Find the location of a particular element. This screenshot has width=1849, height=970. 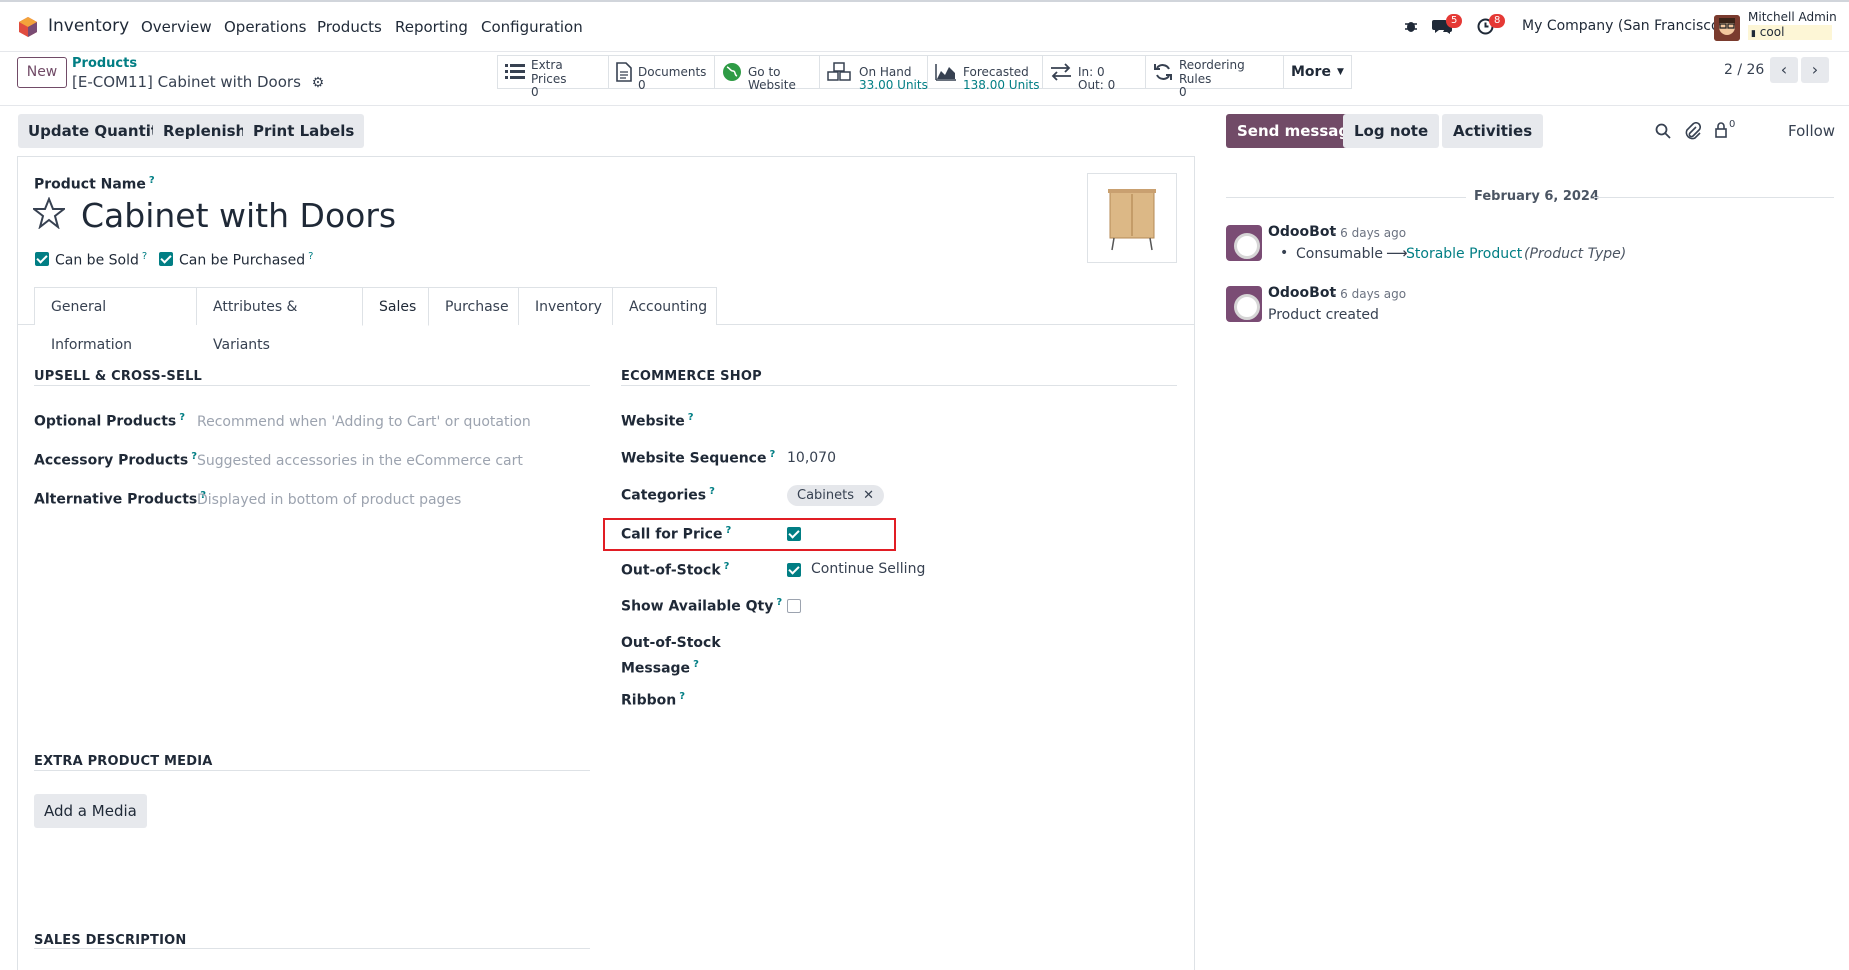

search-icon is located at coordinates (1663, 133).